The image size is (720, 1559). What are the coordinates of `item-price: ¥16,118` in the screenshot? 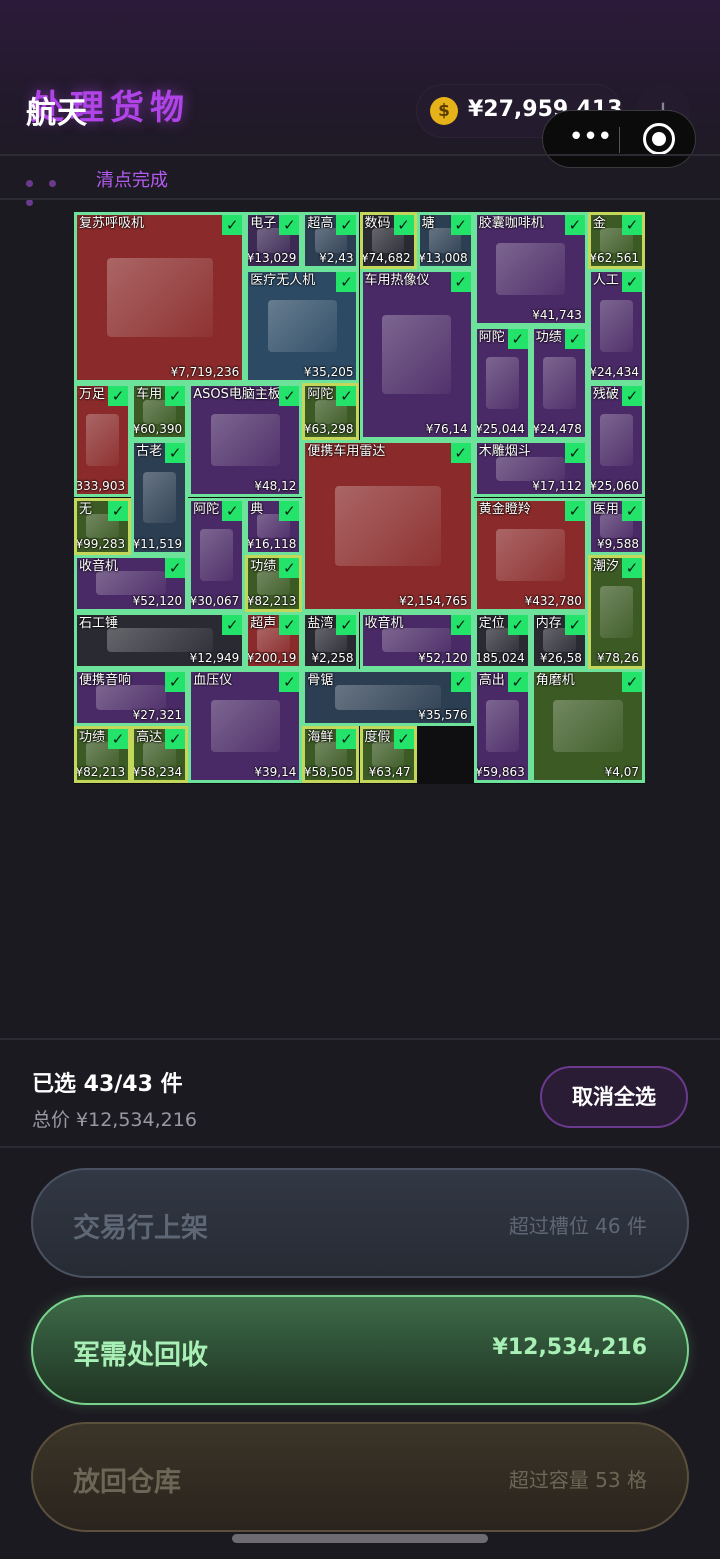 It's located at (271, 543).